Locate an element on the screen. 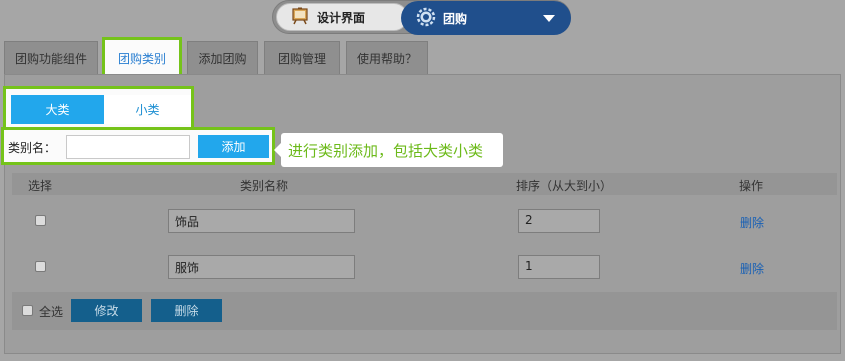 The image size is (845, 361). table-row: 饰品 2 删除 is located at coordinates (424, 220).